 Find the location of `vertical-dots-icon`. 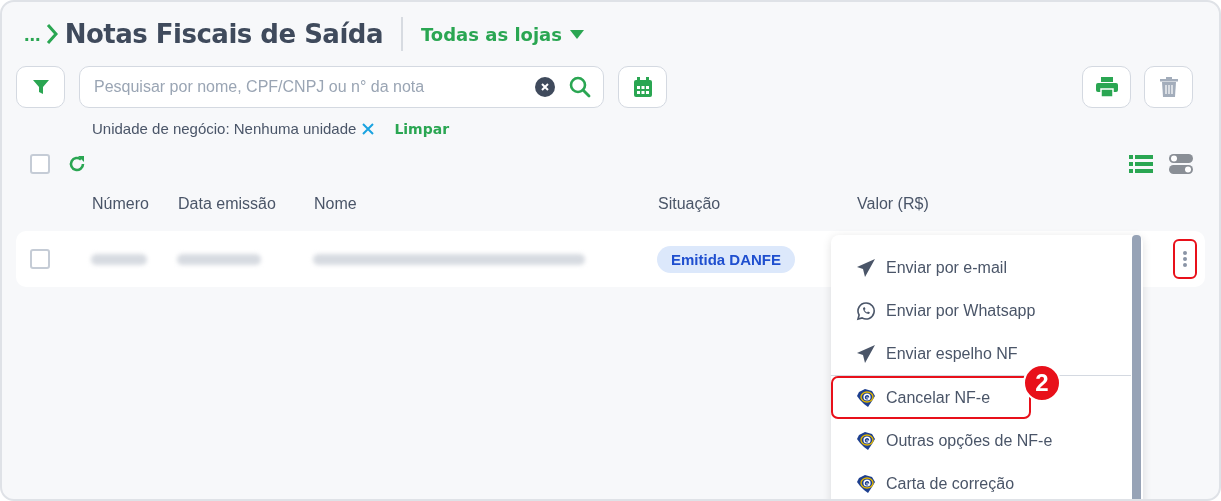

vertical-dots-icon is located at coordinates (1185, 259).